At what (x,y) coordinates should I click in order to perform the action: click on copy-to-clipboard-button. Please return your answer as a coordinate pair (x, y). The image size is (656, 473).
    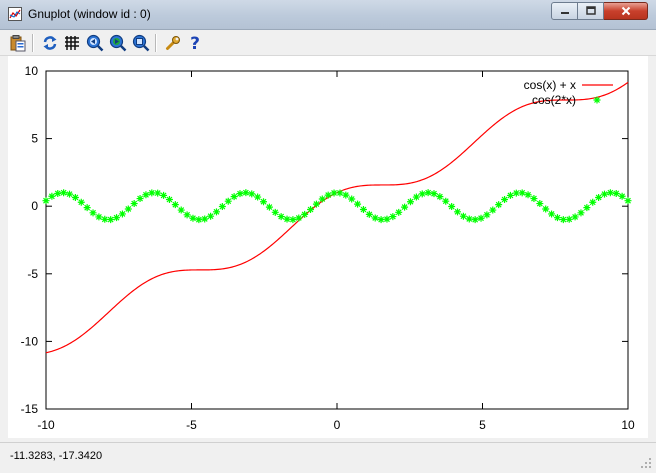
    Looking at the image, I should click on (18, 43).